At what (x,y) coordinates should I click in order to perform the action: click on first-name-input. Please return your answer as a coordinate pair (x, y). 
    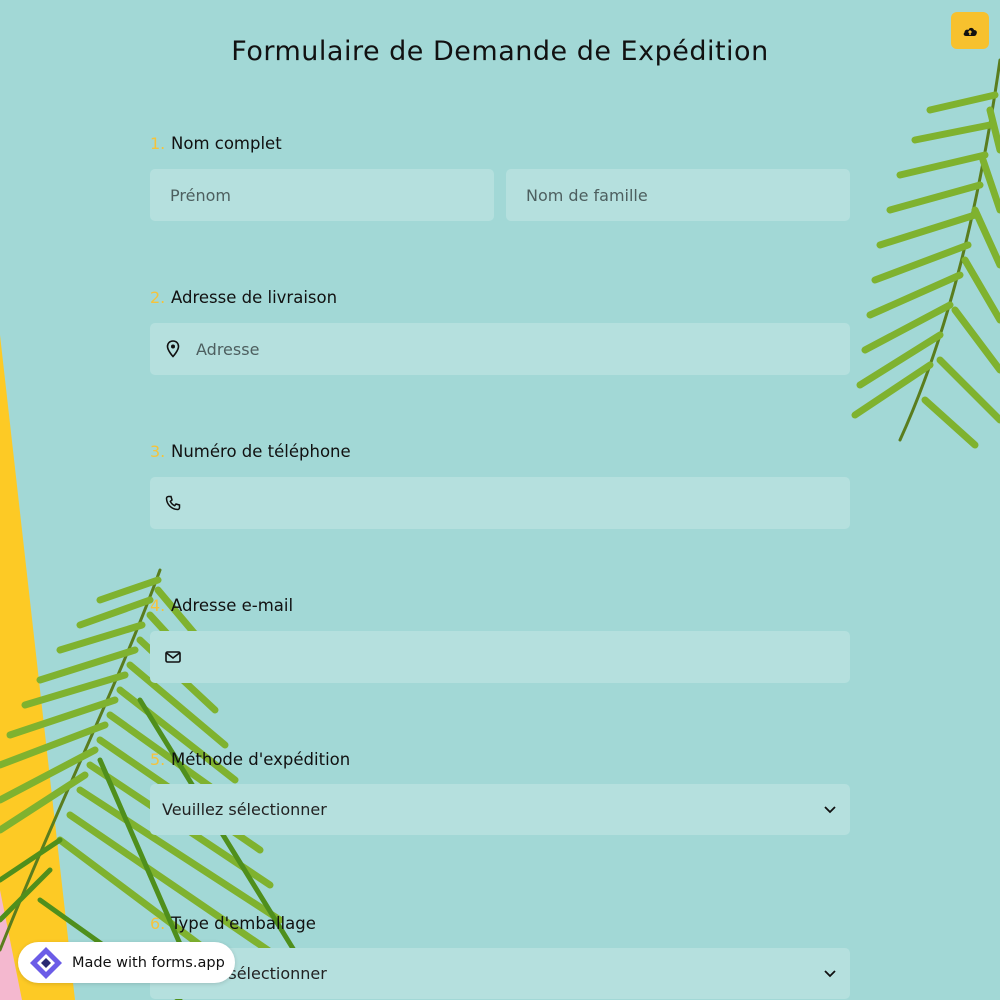
    Looking at the image, I should click on (332, 195).